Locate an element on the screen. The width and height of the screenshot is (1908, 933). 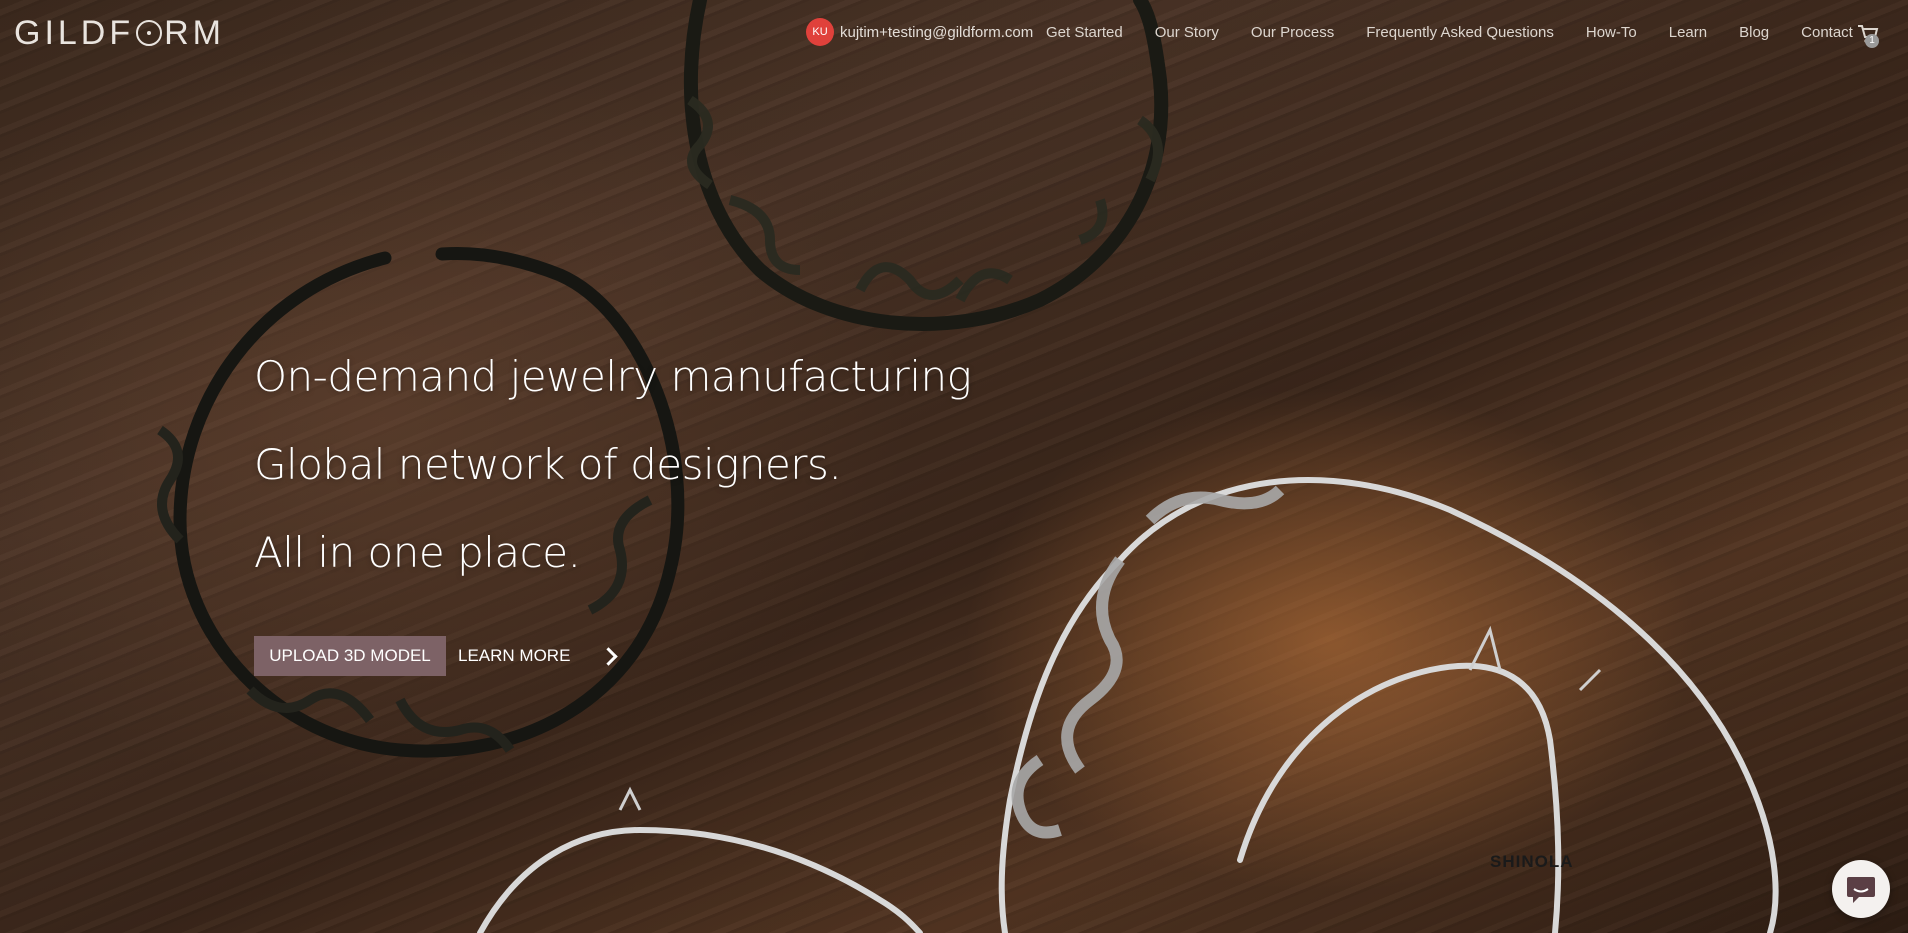
nav-blog: Blog is located at coordinates (1754, 32).